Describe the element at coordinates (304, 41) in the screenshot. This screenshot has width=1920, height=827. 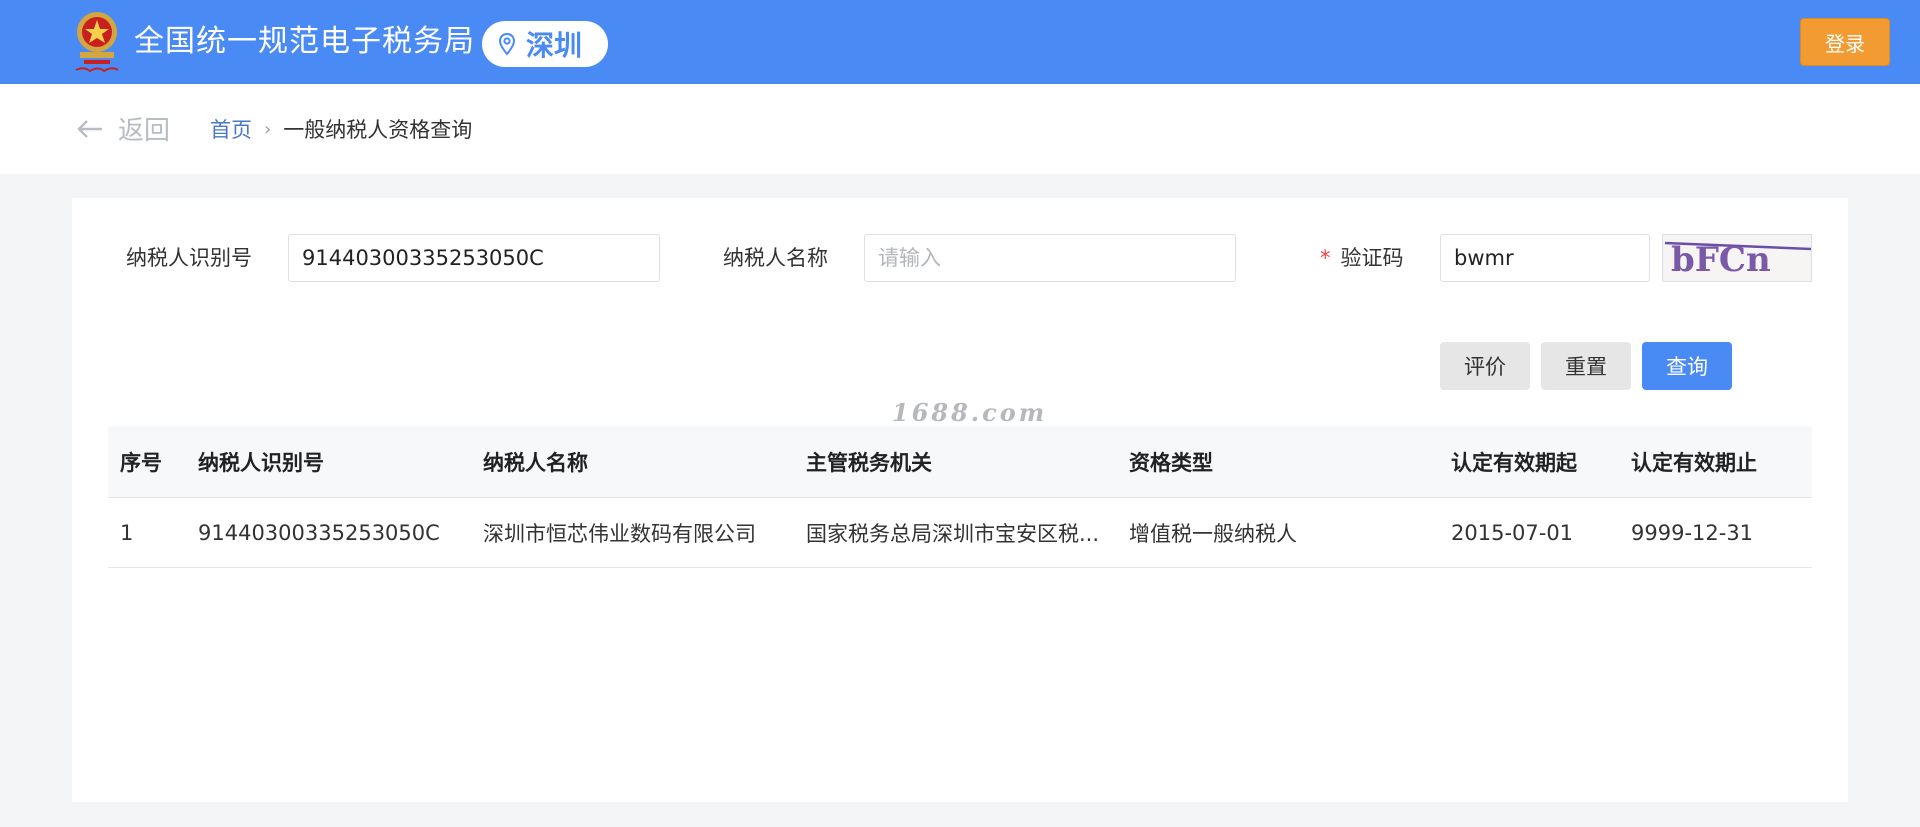
I see `site-title: 全国统一规范电子税务局` at that location.